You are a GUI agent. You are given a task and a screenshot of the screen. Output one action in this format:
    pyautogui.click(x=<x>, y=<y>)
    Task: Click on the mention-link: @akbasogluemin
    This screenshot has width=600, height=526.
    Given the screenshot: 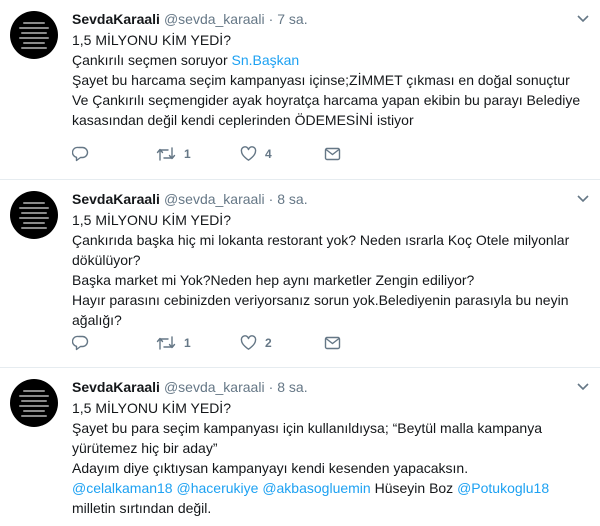 What is the action you would take?
    pyautogui.click(x=316, y=488)
    